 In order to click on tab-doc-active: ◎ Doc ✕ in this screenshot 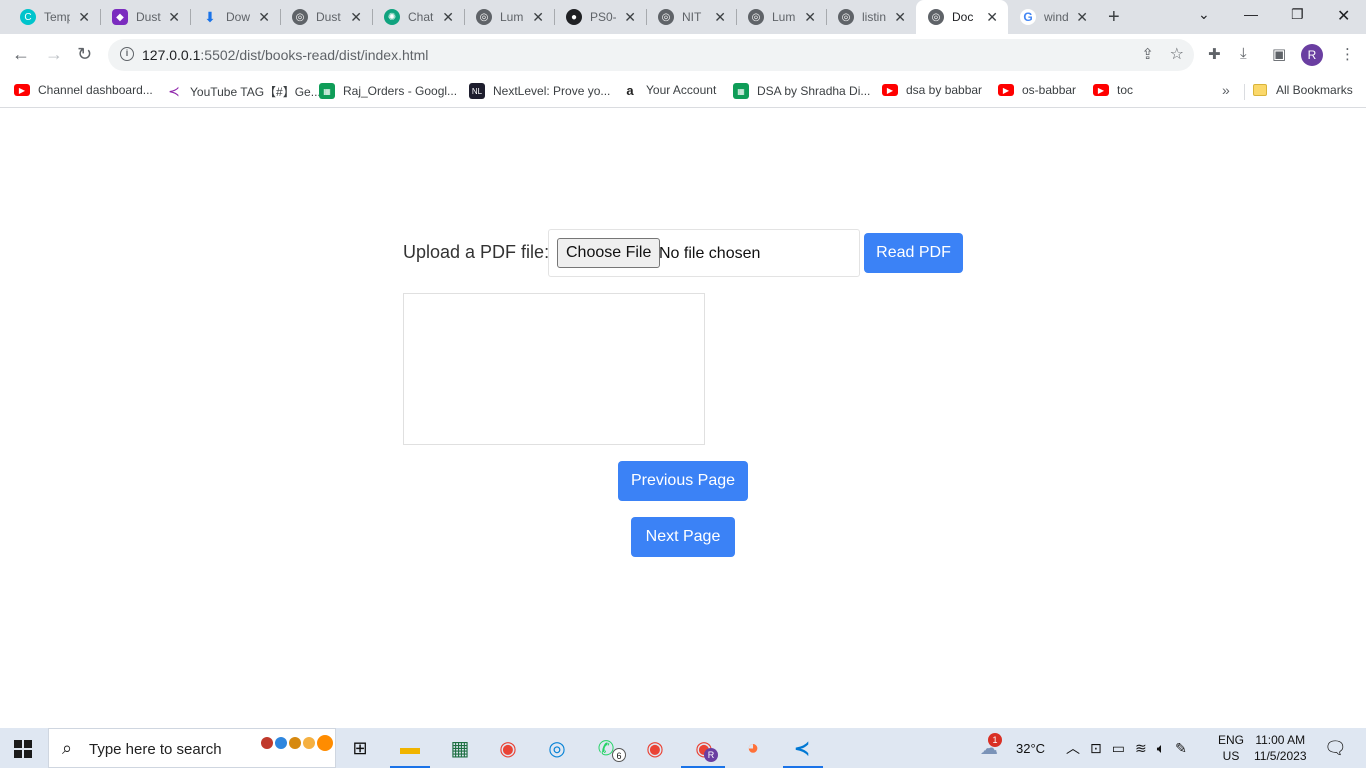, I will do `click(962, 17)`.